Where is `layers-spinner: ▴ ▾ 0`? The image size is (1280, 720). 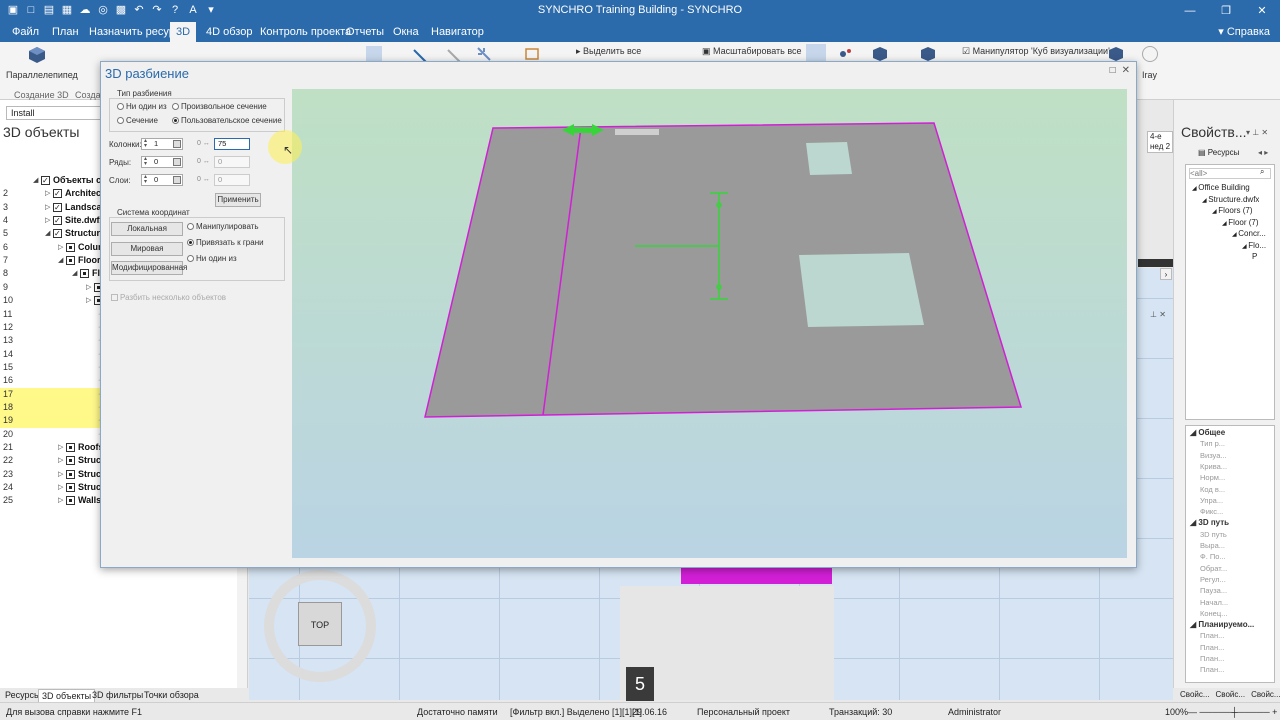
layers-spinner: ▴ ▾ 0 is located at coordinates (162, 180).